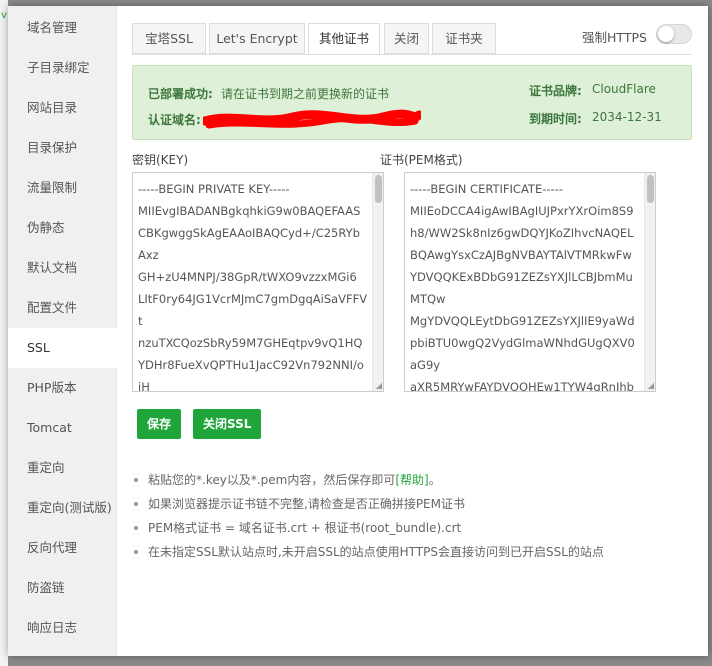 The image size is (712, 666). I want to click on tab-label: 证书夹, so click(464, 38).